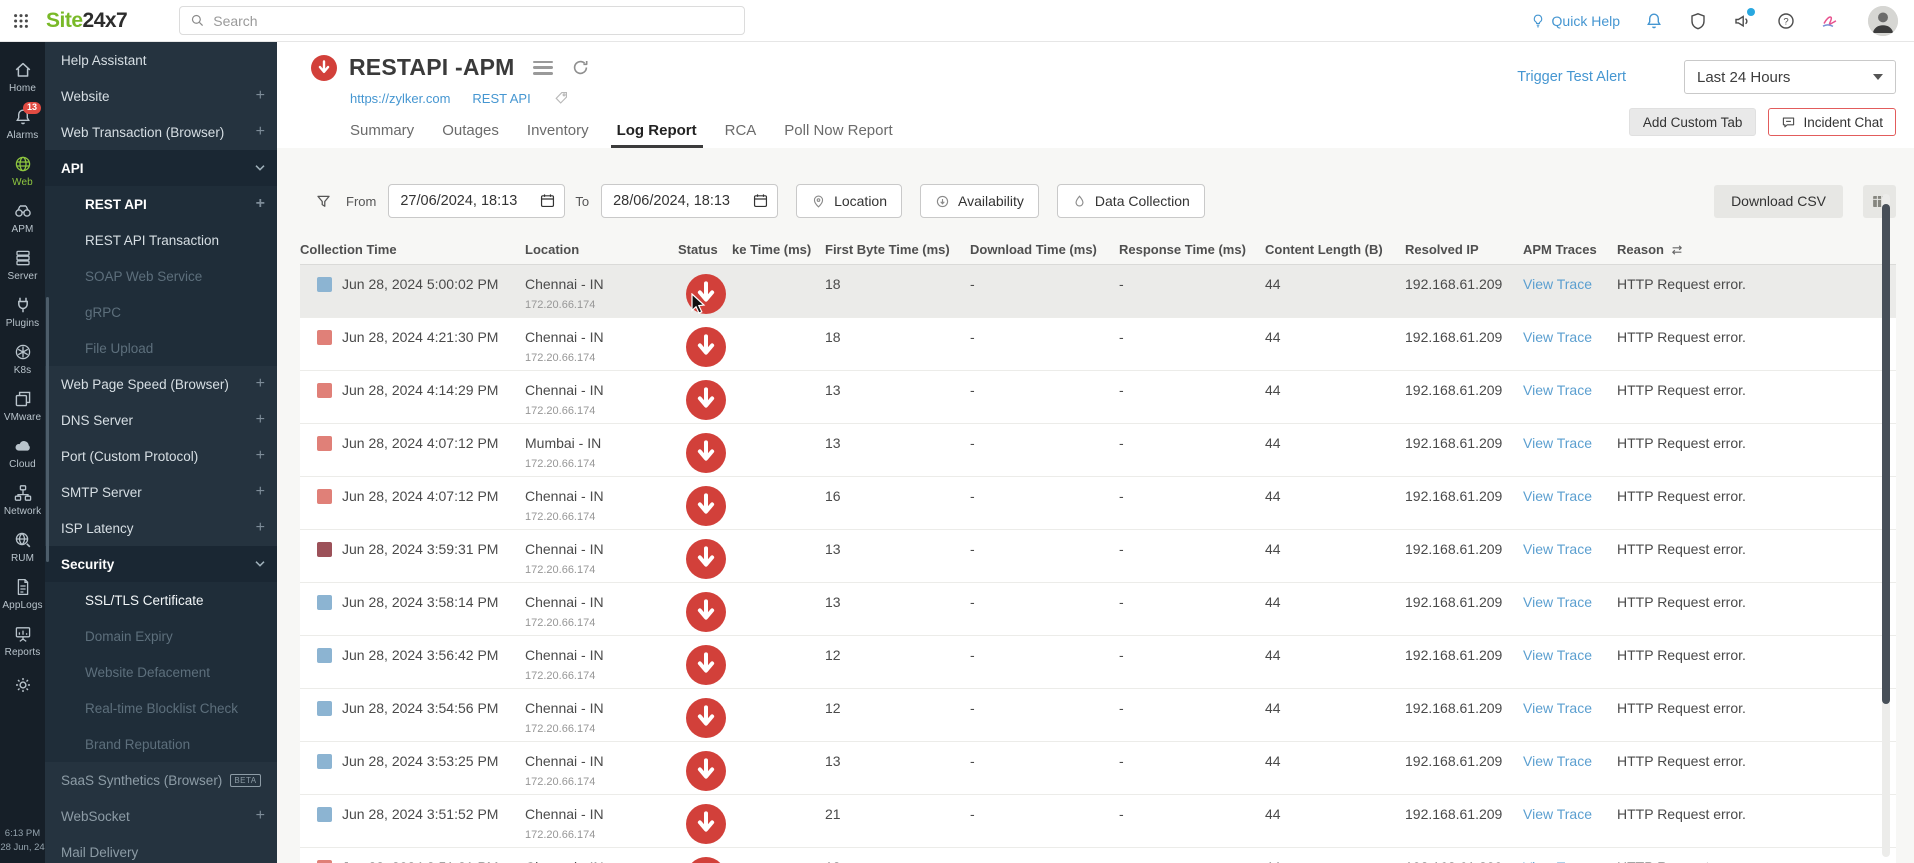  Describe the element at coordinates (161, 744) in the screenshot. I see `sidebar-item: Brand Reputation` at that location.